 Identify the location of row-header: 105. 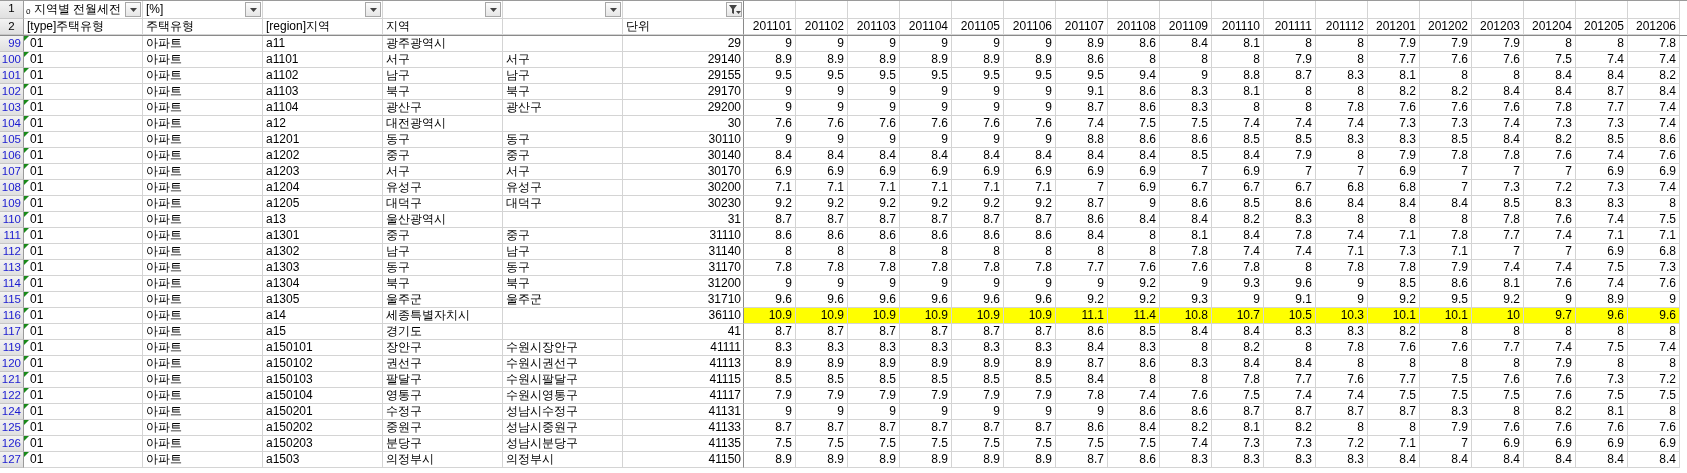
(12, 140).